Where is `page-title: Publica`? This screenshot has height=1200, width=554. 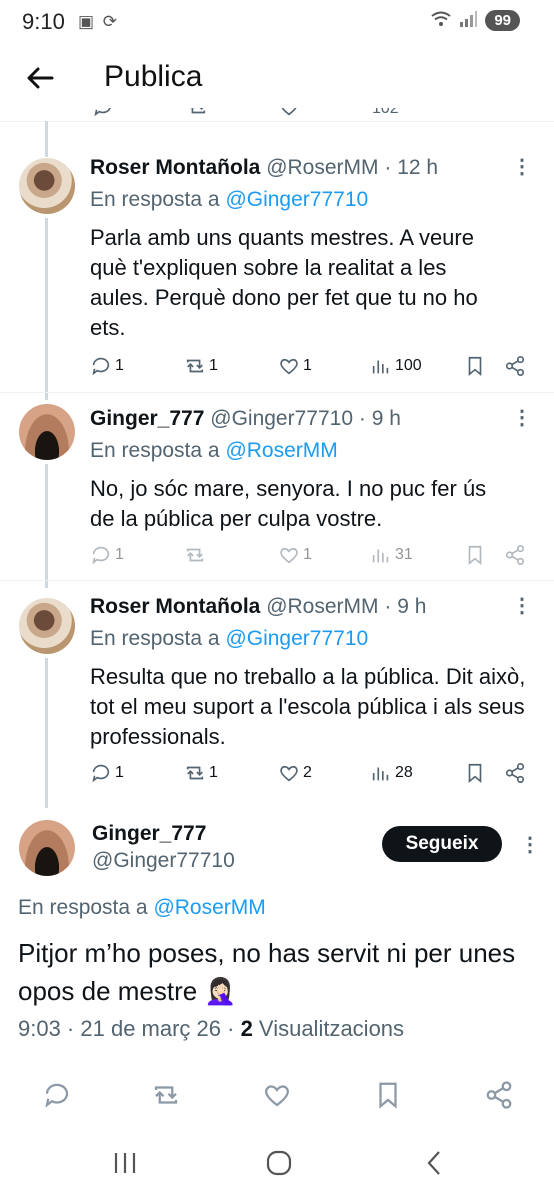
page-title: Publica is located at coordinates (153, 76).